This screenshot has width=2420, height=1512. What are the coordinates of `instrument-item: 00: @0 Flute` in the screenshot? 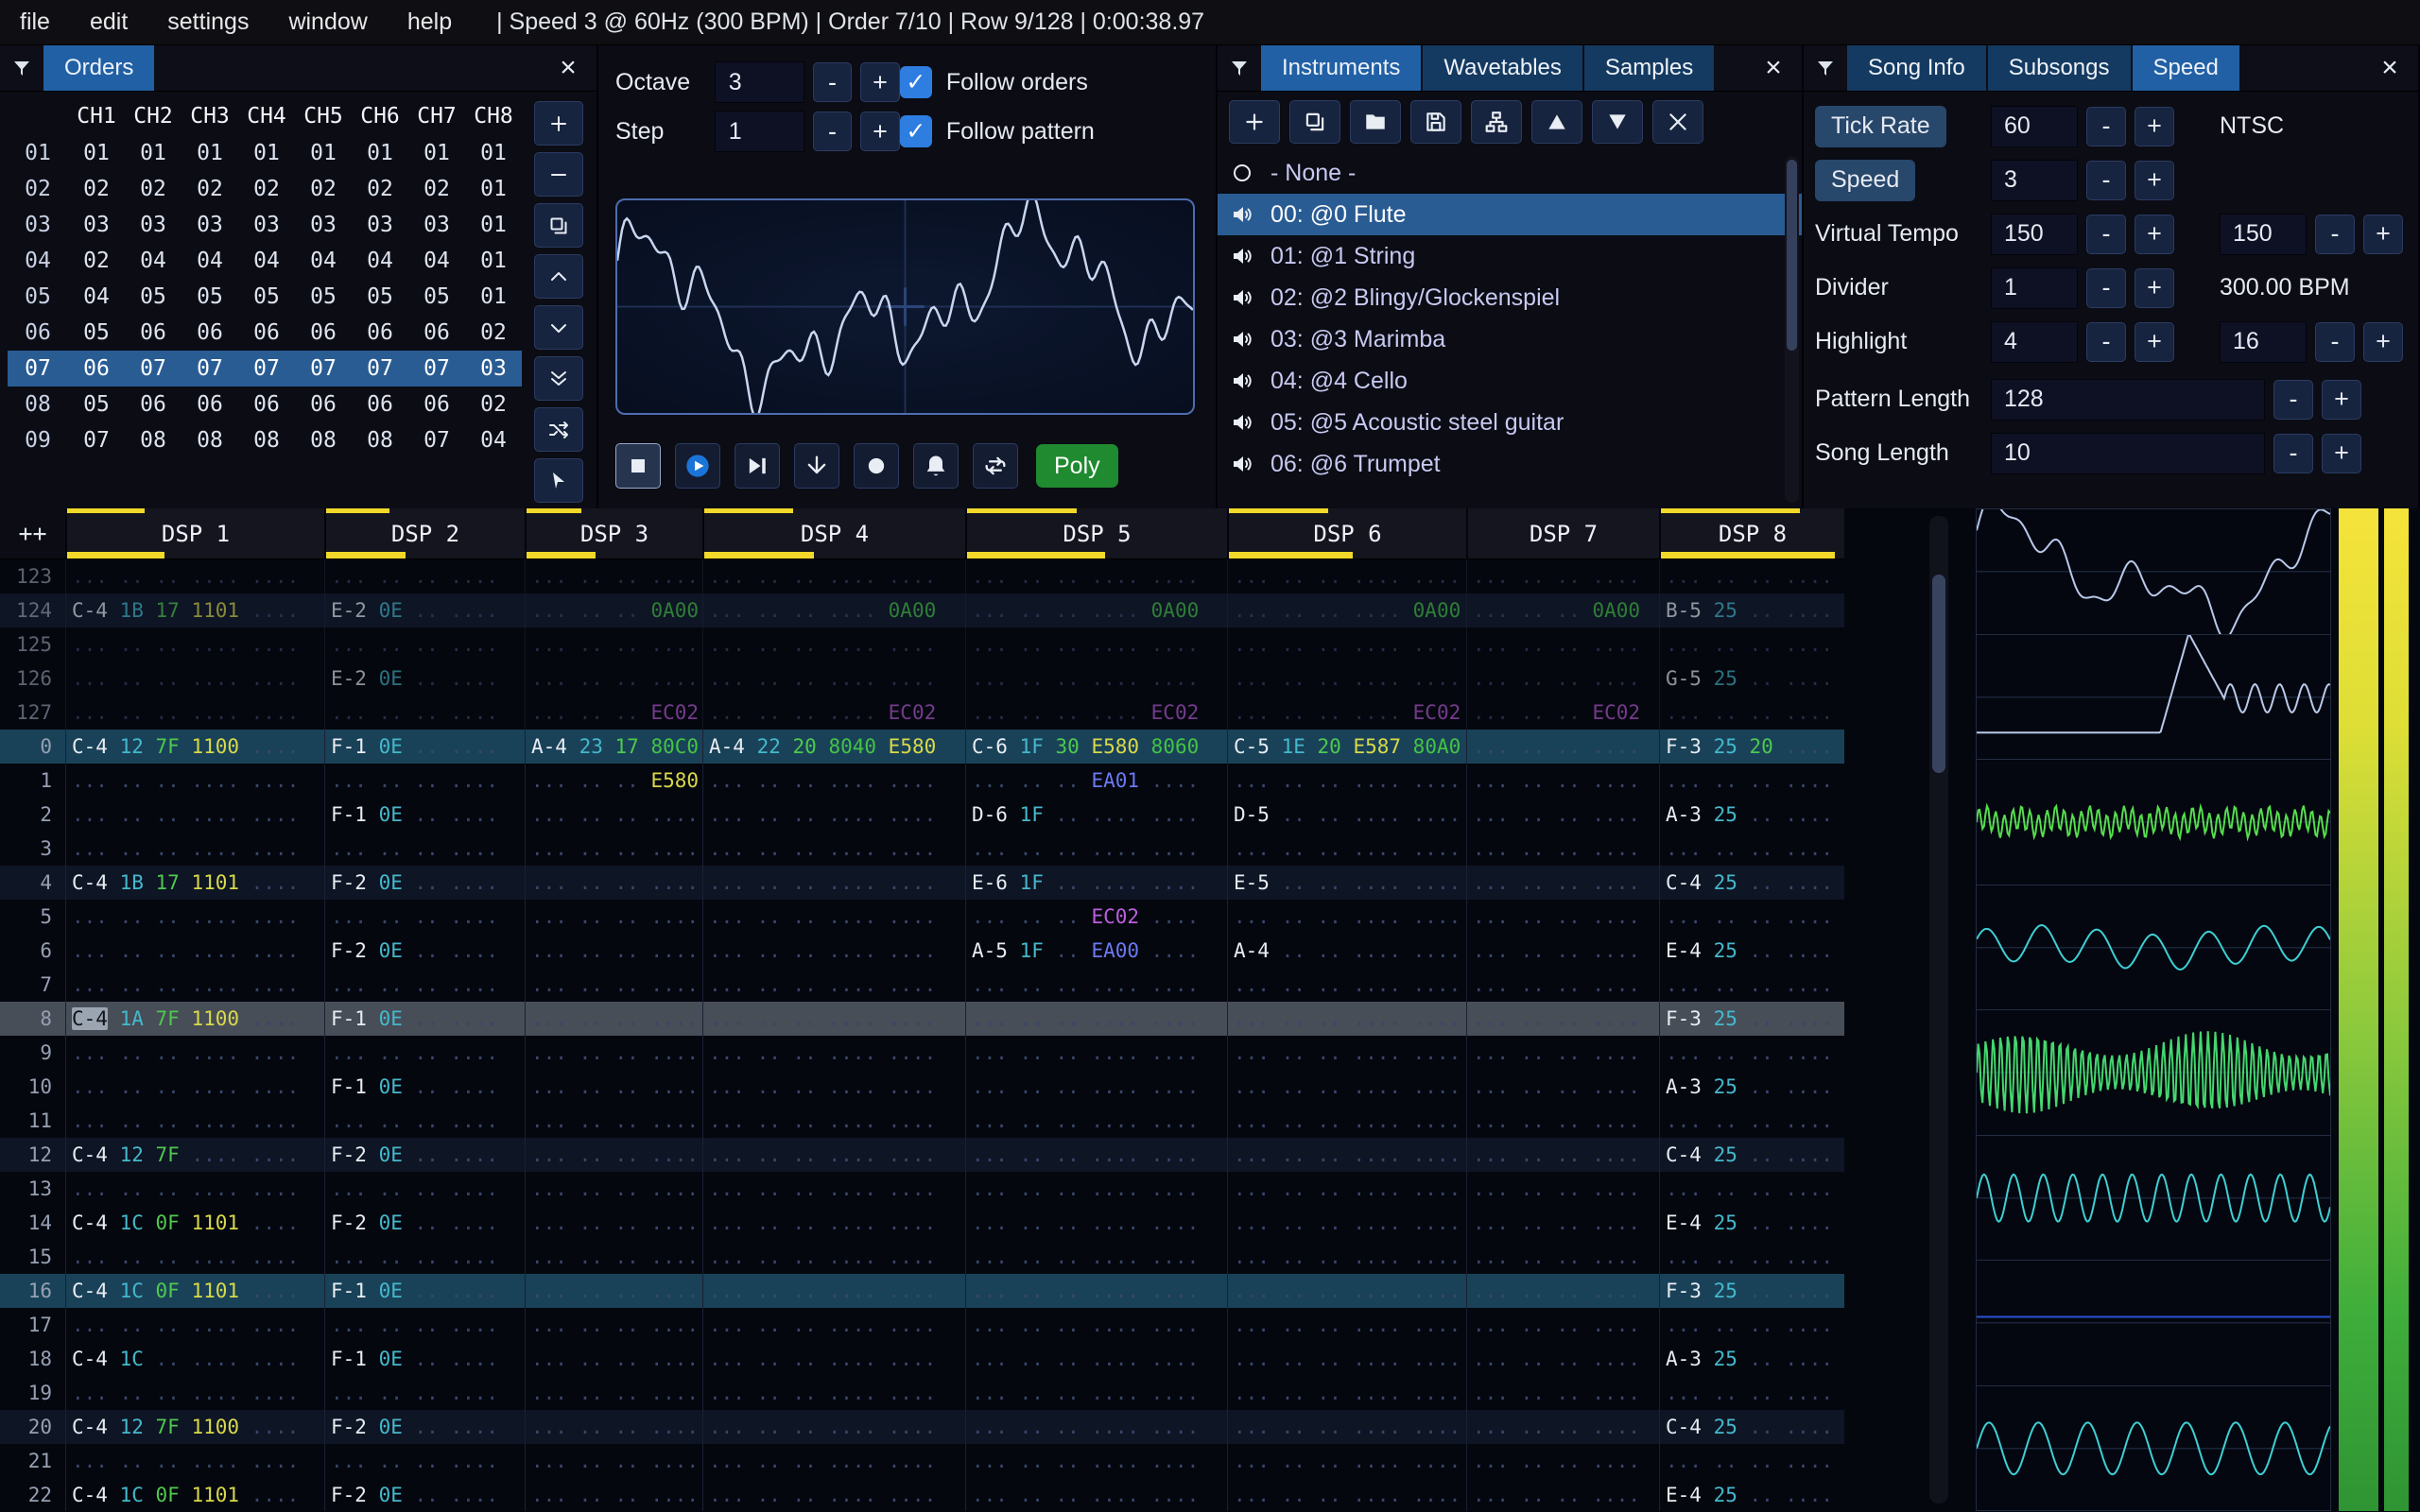 It's located at (1510, 214).